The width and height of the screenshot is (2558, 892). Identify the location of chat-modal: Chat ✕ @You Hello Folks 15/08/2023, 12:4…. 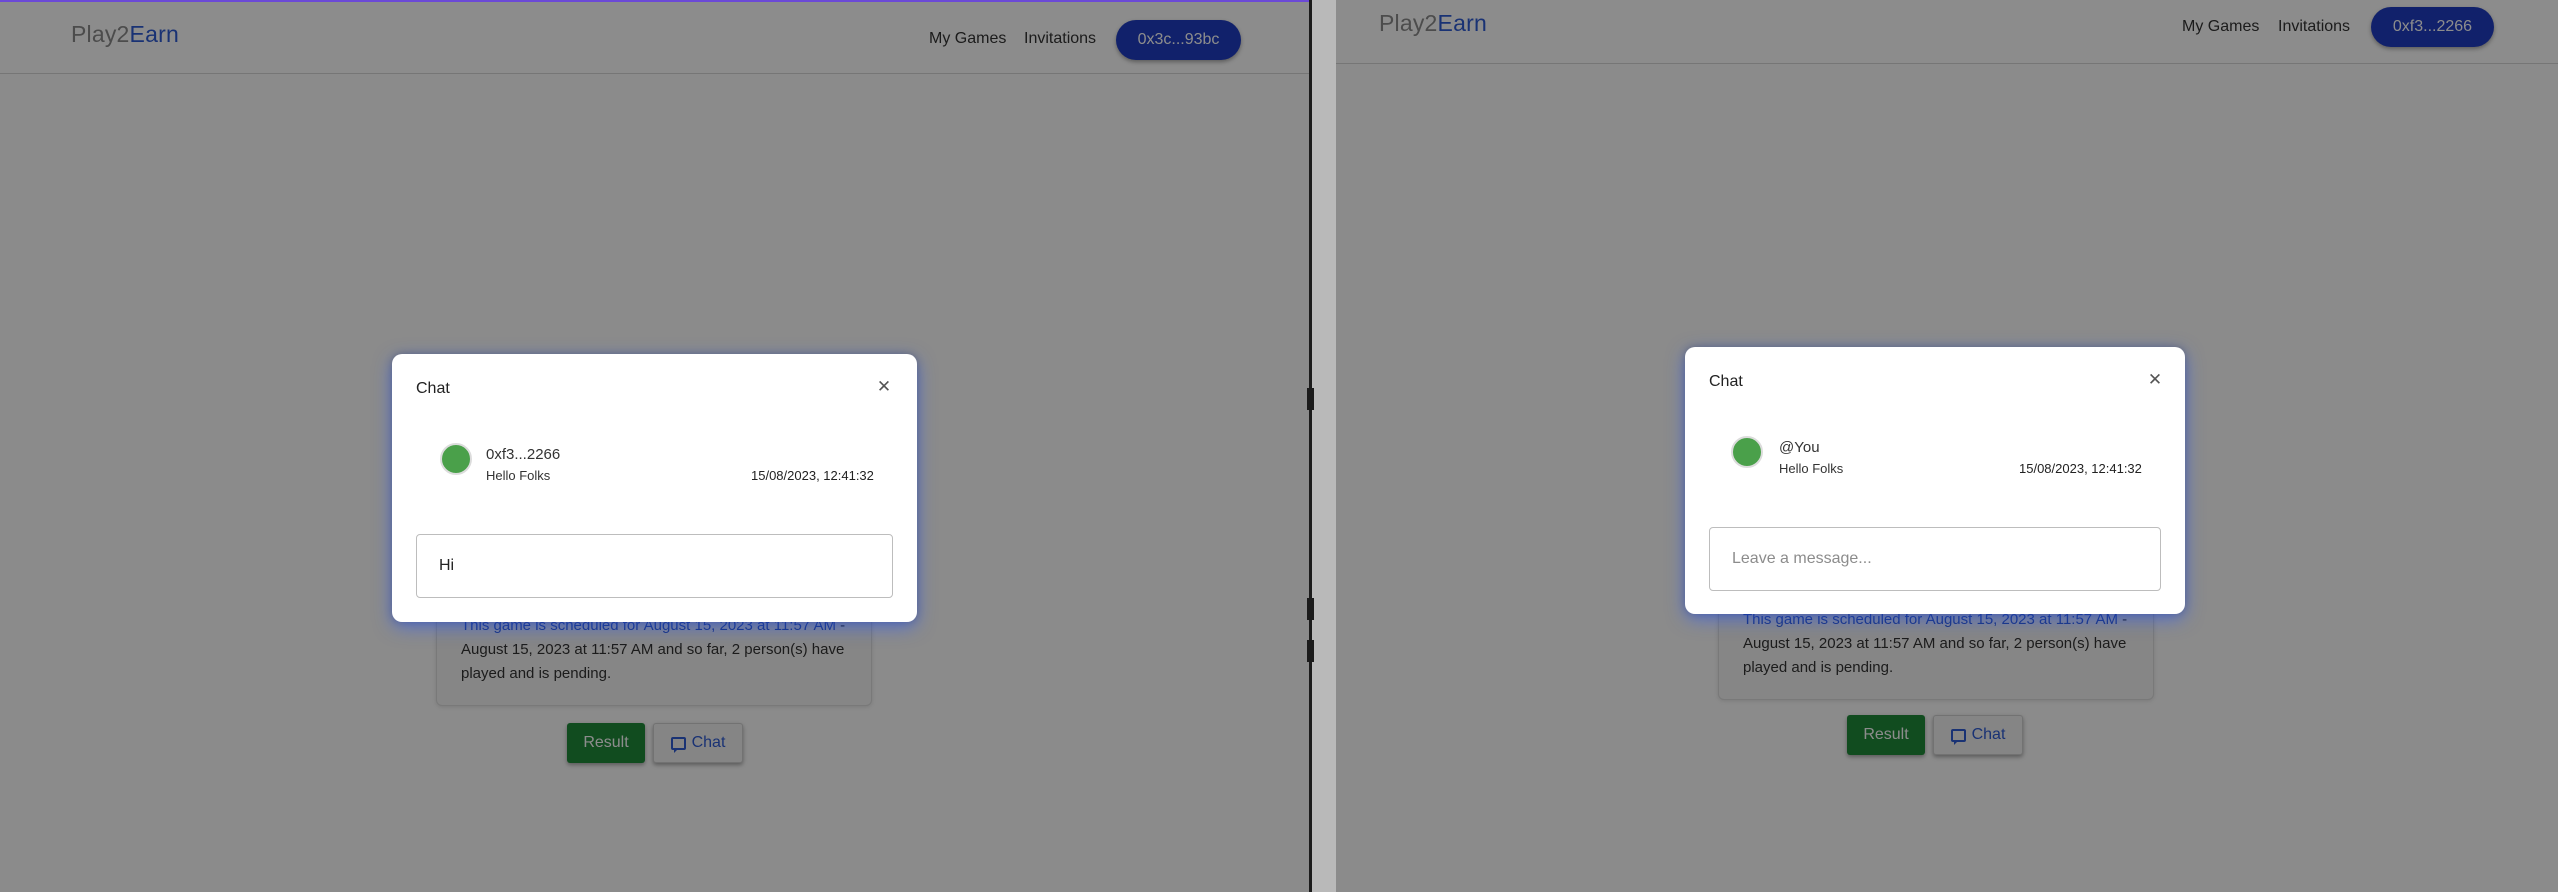
(1935, 480).